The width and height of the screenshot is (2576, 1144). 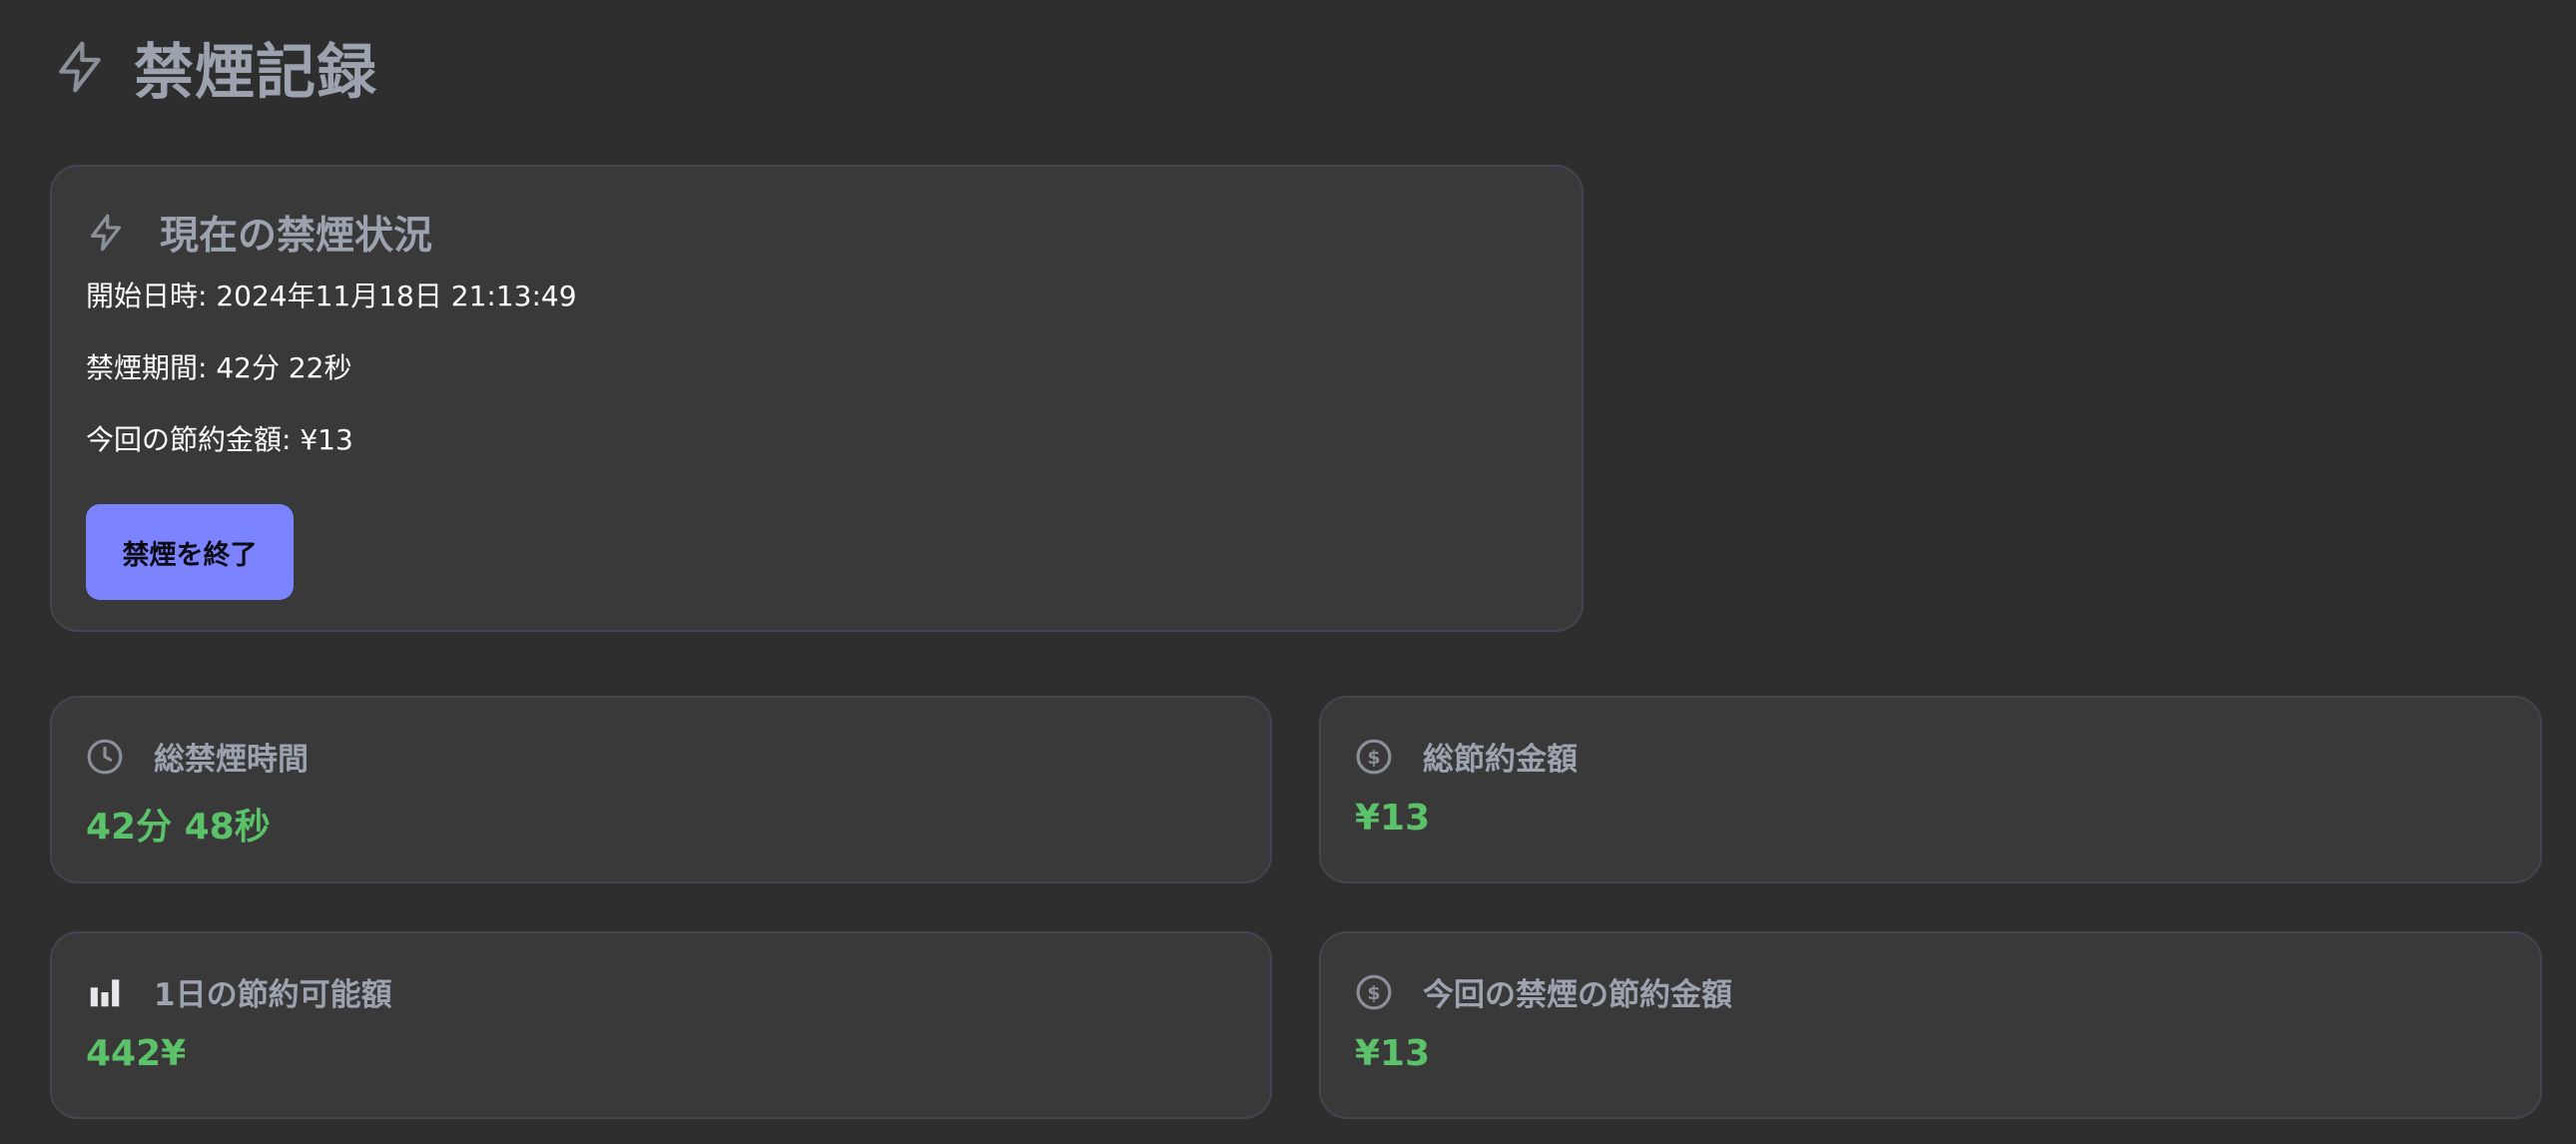 I want to click on clock-icon, so click(x=105, y=757).